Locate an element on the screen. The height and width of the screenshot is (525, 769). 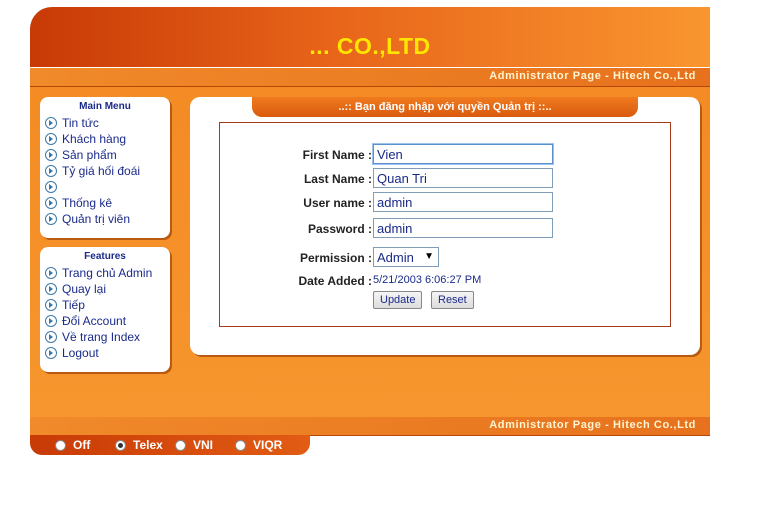
input-method-bar: Off Telex VNI VIQR is located at coordinates (170, 445).